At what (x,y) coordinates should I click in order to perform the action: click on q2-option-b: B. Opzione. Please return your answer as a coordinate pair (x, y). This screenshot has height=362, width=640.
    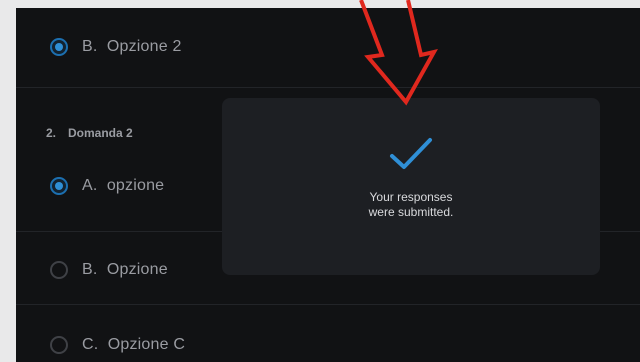
    Looking at the image, I should click on (109, 270).